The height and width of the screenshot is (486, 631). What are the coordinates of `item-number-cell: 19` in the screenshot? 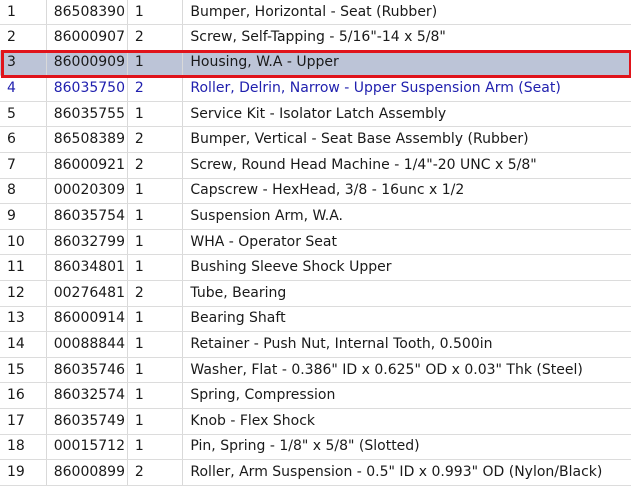 It's located at (23, 472).